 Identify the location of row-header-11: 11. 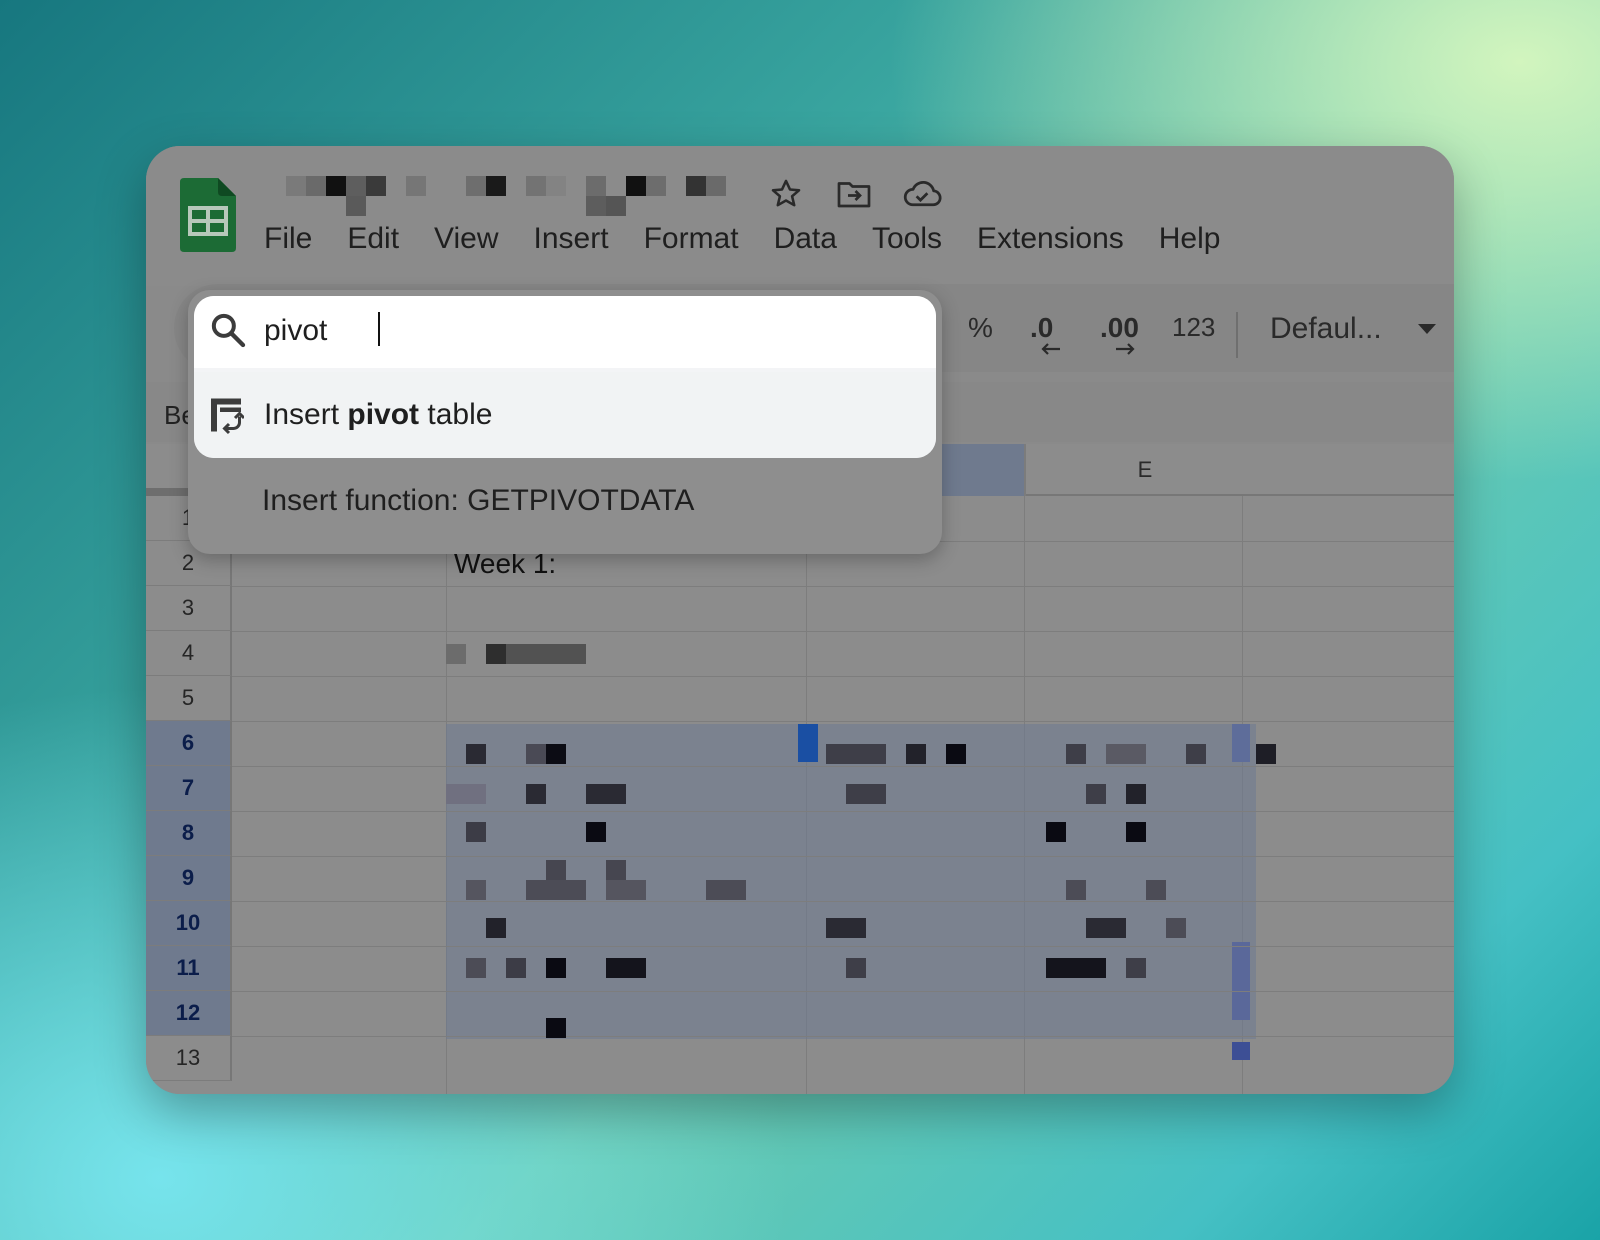
(189, 968).